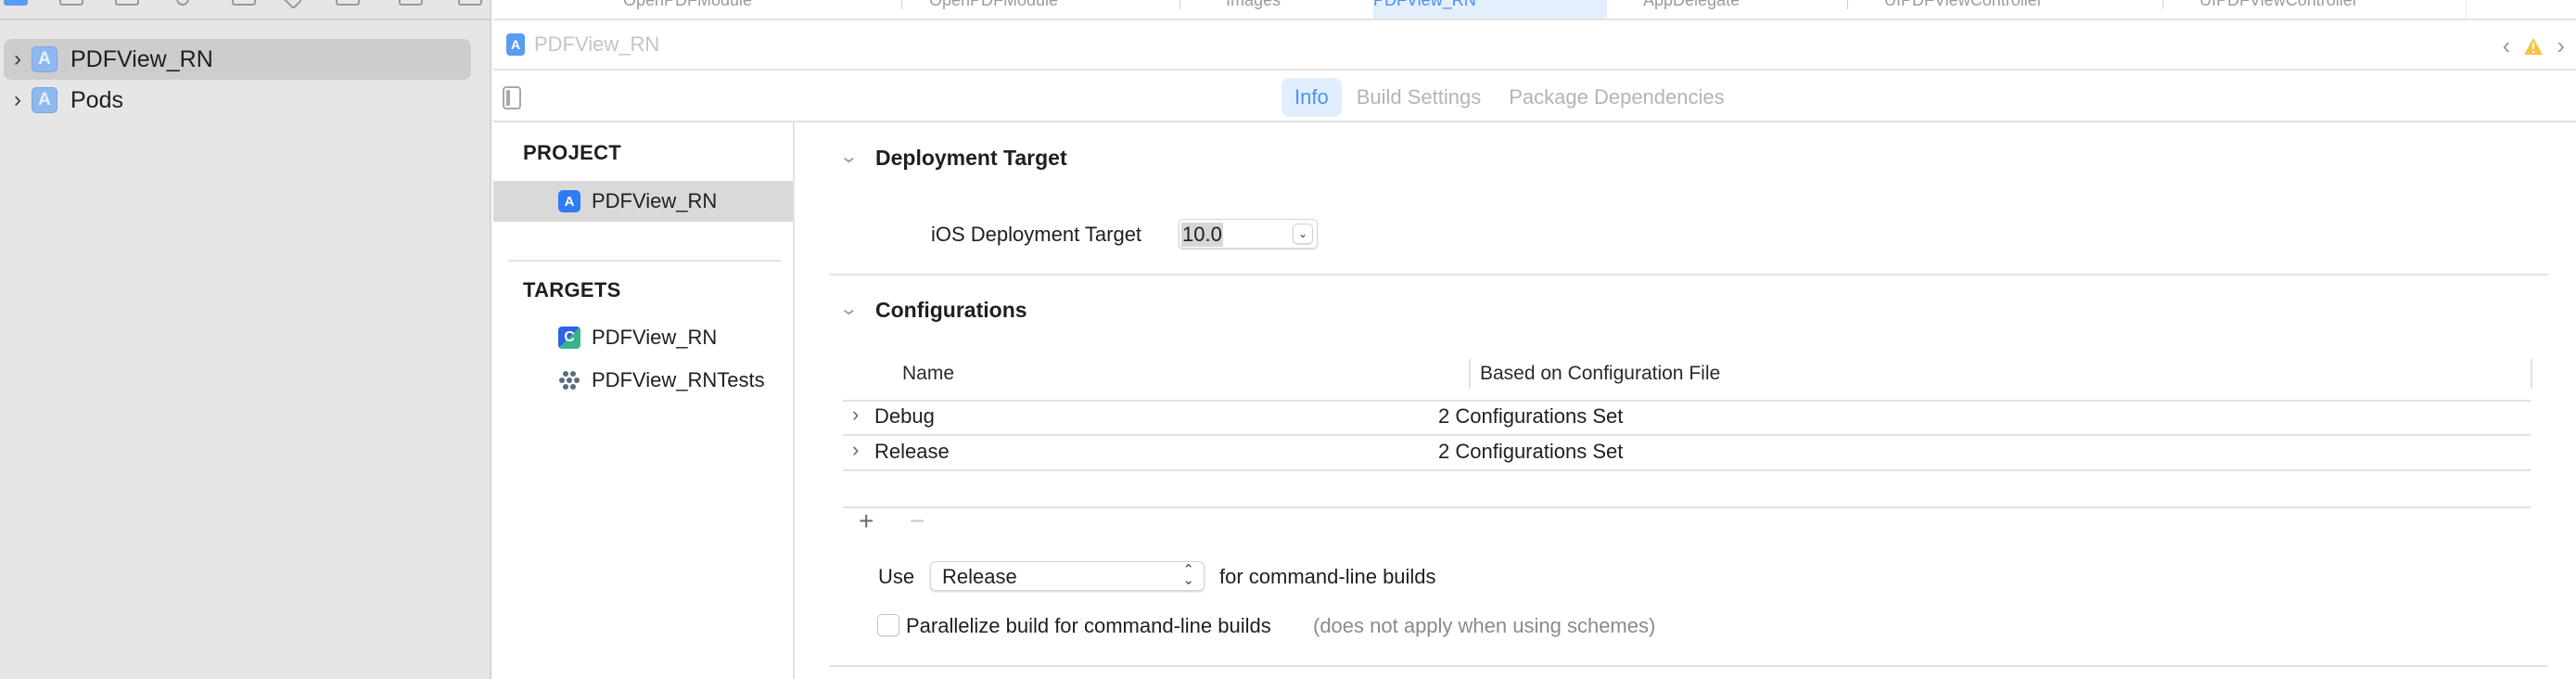 The image size is (2576, 679). I want to click on target-item-pdfview-rn: C PDFView_RN, so click(643, 337).